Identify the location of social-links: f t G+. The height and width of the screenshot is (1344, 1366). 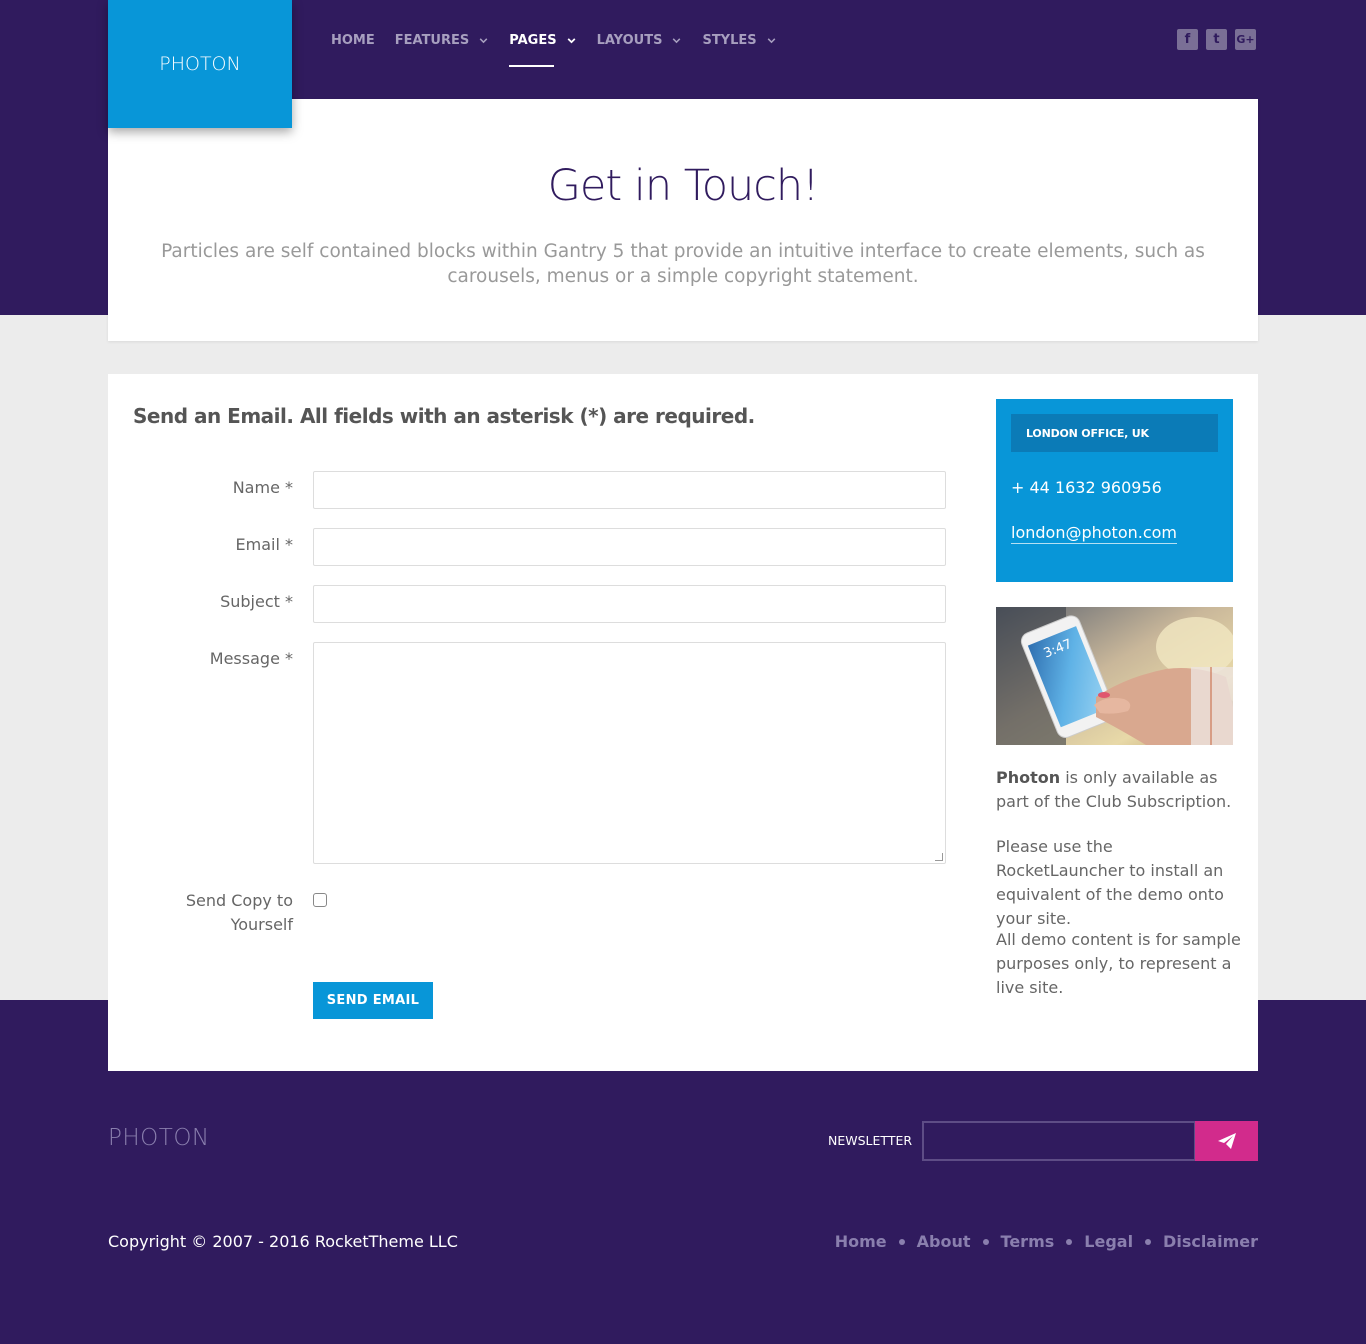
(1216, 39).